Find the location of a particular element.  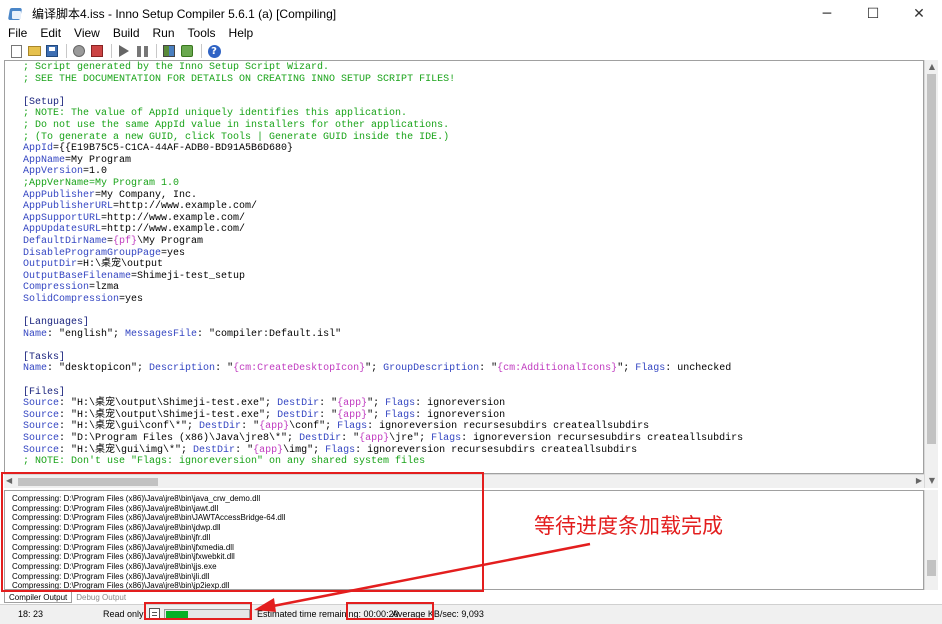

menu-build: Build is located at coordinates (125, 33).